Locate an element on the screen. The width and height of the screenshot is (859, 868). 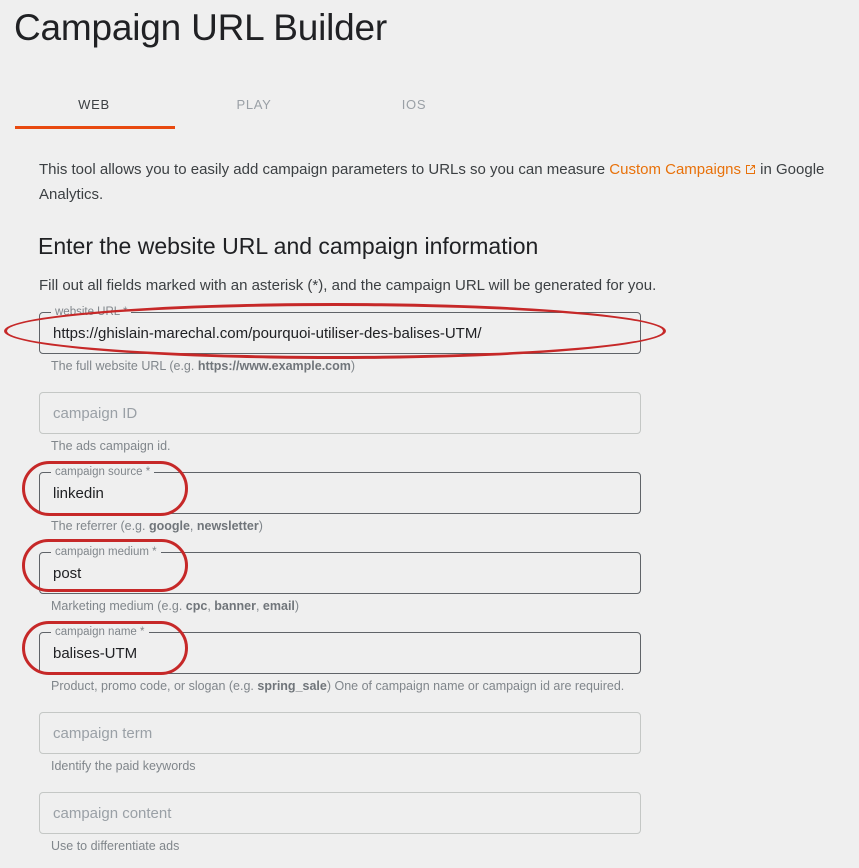
campaign-source-helper: The referrer (e.g. google, newsletter) is located at coordinates (157, 526).